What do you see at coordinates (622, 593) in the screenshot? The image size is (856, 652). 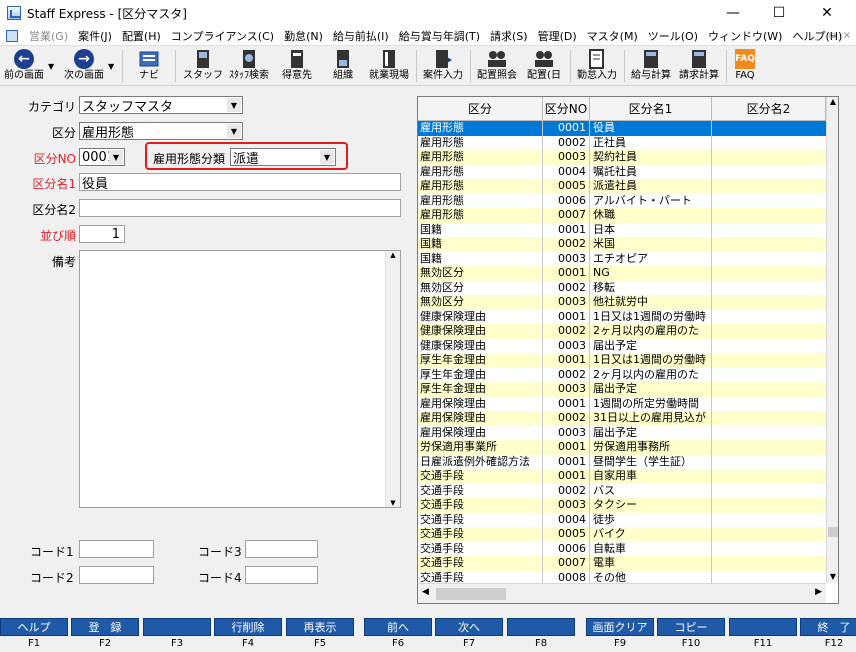 I see `grid-horizontal-scrollbar: ◀ ▶` at bounding box center [622, 593].